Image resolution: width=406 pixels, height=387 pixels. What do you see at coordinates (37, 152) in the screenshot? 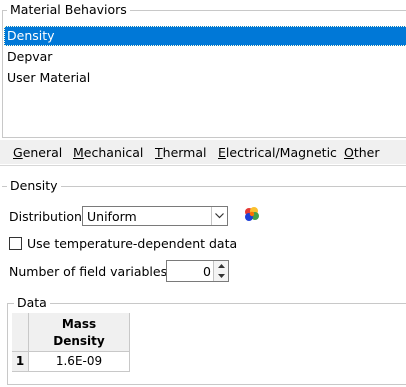
I see `menu-general: General` at bounding box center [37, 152].